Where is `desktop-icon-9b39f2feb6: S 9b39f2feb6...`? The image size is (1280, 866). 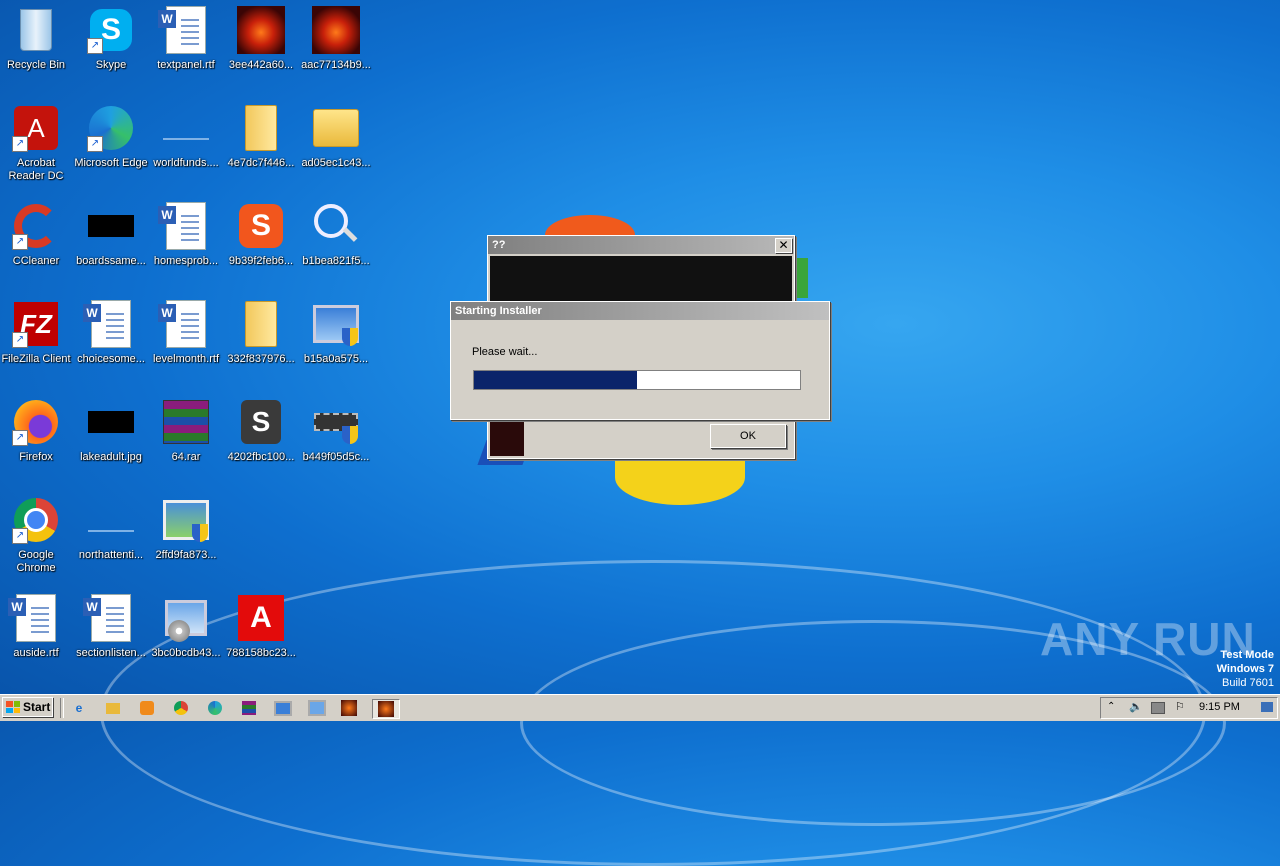 desktop-icon-9b39f2feb6: S 9b39f2feb6... is located at coordinates (261, 233).